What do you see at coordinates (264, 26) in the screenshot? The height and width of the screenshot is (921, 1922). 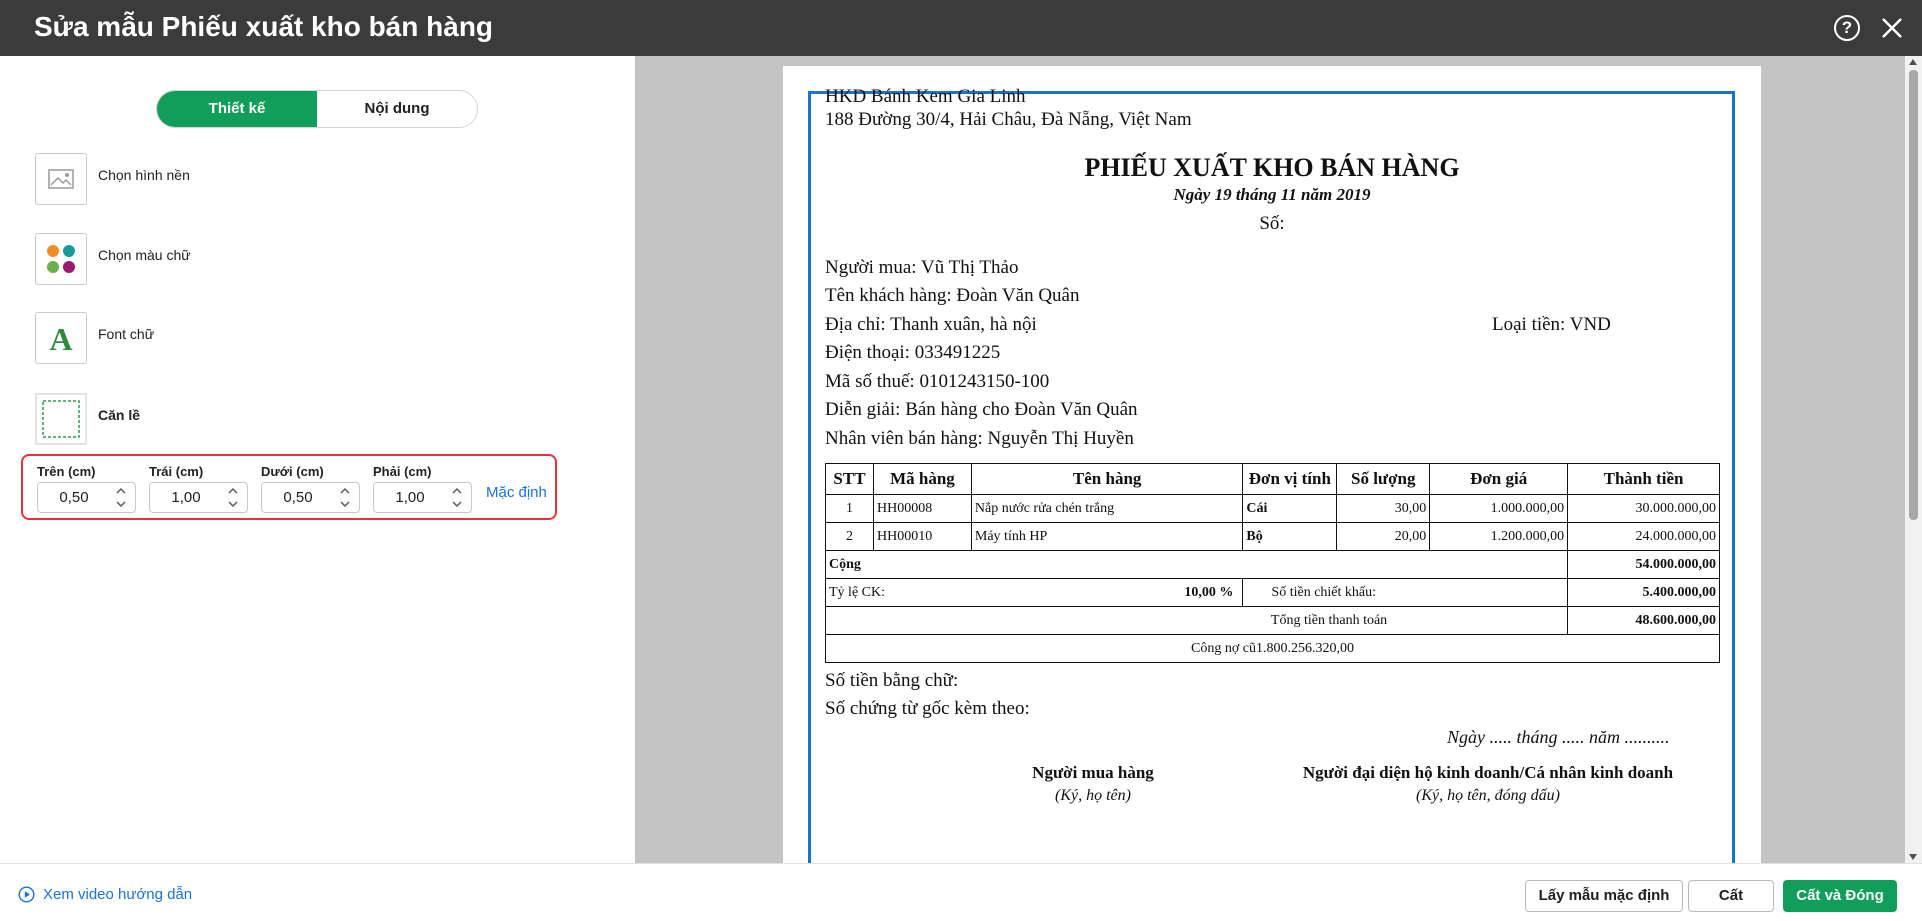 I see `dialog-title: Sửa mẫu Phiếu xuất kho bán hàng` at bounding box center [264, 26].